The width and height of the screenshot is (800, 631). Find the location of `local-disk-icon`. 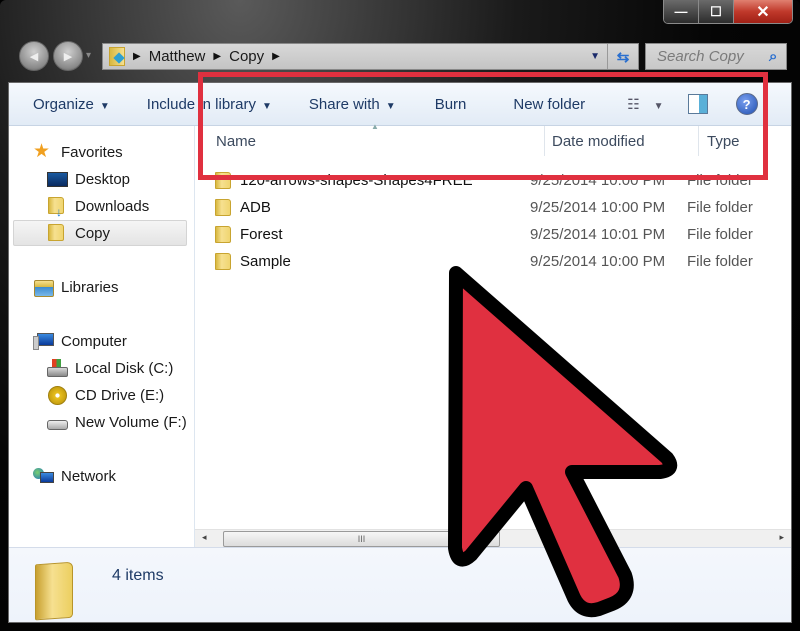

local-disk-icon is located at coordinates (57, 368).